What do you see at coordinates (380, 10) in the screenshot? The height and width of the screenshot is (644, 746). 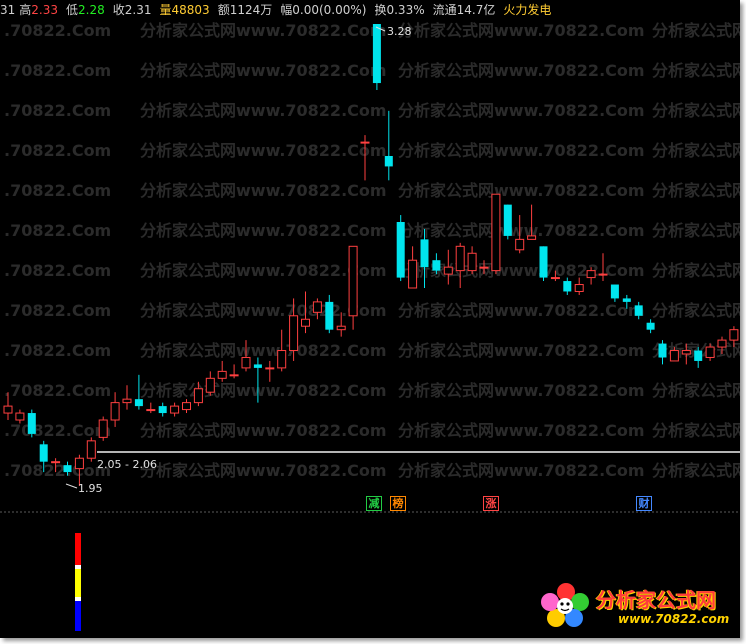 I see `turnover-label: 换` at bounding box center [380, 10].